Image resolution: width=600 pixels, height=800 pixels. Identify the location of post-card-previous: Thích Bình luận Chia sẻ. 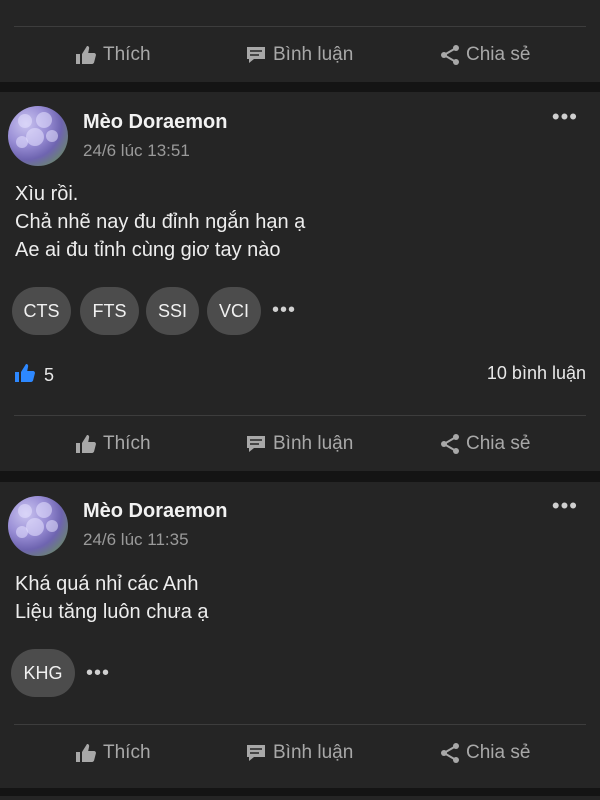
(300, 41).